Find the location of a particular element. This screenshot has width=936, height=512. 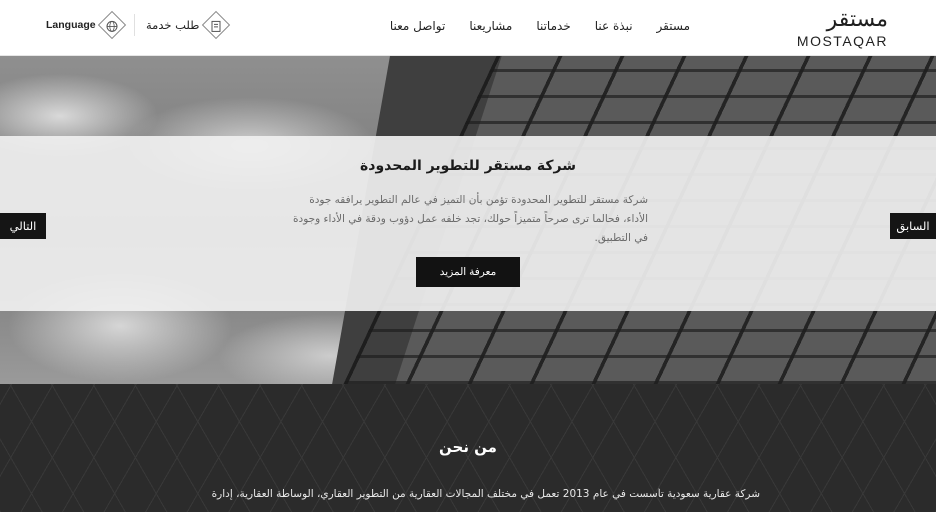

about-title: من نحن is located at coordinates (468, 447).